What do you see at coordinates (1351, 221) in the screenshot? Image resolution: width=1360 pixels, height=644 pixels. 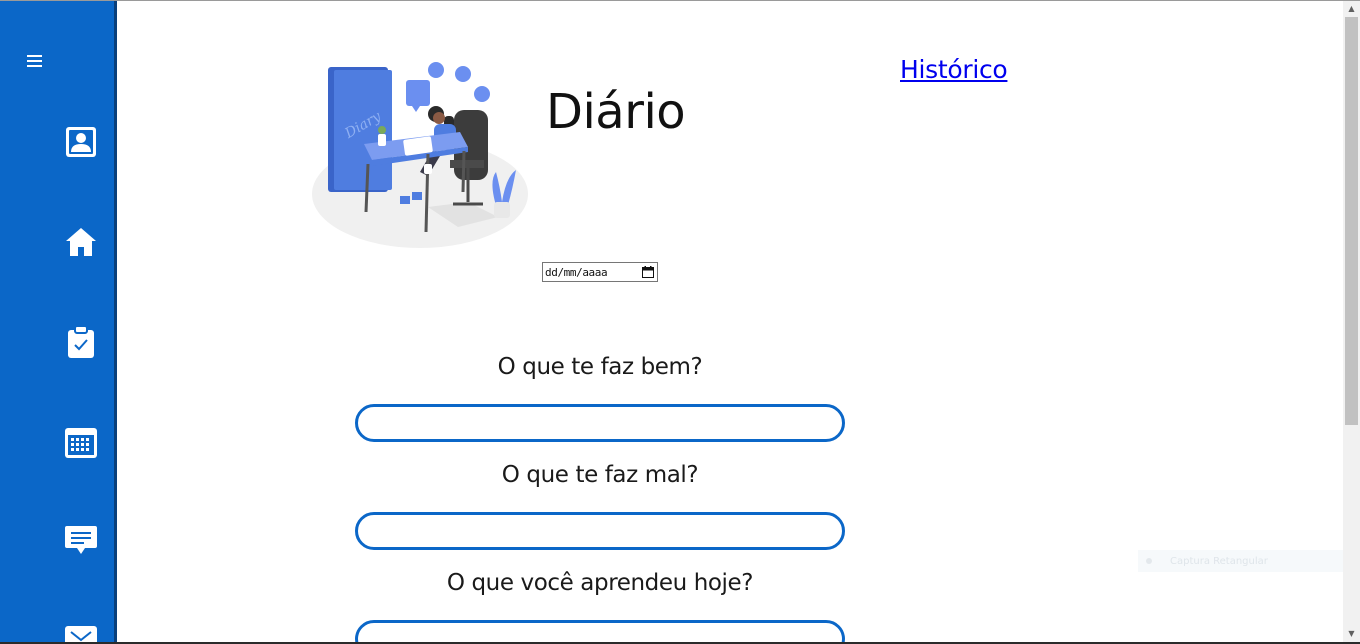 I see `scrollbar-thumb` at bounding box center [1351, 221].